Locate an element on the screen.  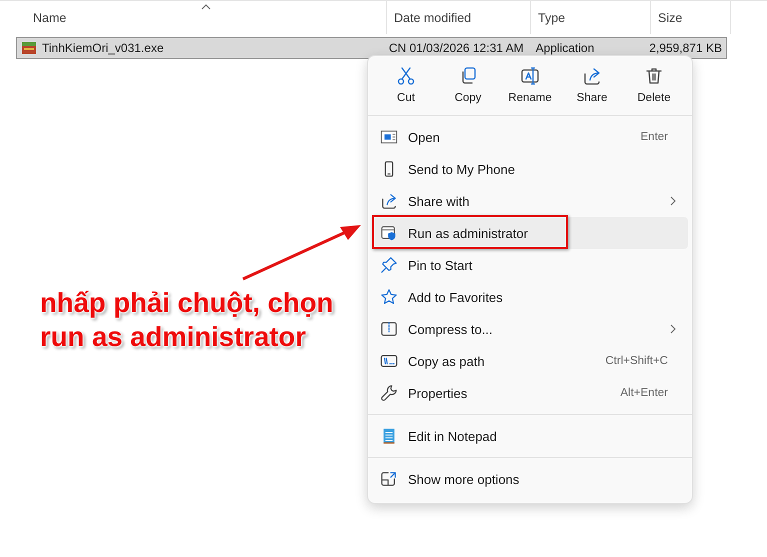
menu-item: Send to My Phone is located at coordinates (530, 169).